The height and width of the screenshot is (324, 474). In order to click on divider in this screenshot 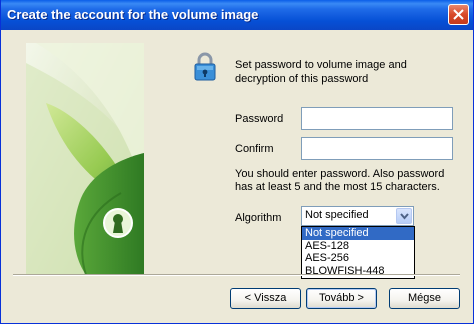, I will do `click(236, 275)`.